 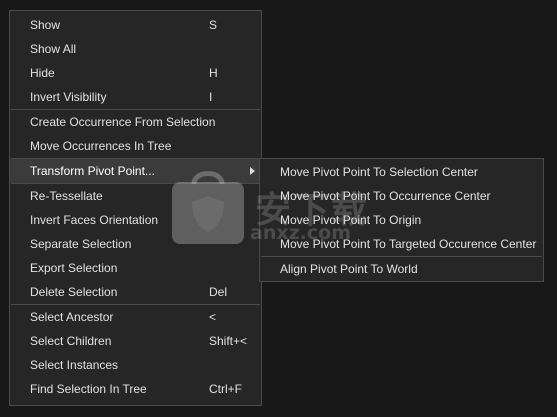 What do you see at coordinates (211, 97) in the screenshot?
I see `shortcut-label: I` at bounding box center [211, 97].